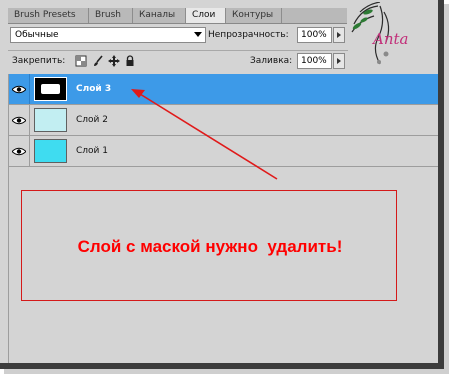  I want to click on fill-label: Заливка:, so click(271, 61).